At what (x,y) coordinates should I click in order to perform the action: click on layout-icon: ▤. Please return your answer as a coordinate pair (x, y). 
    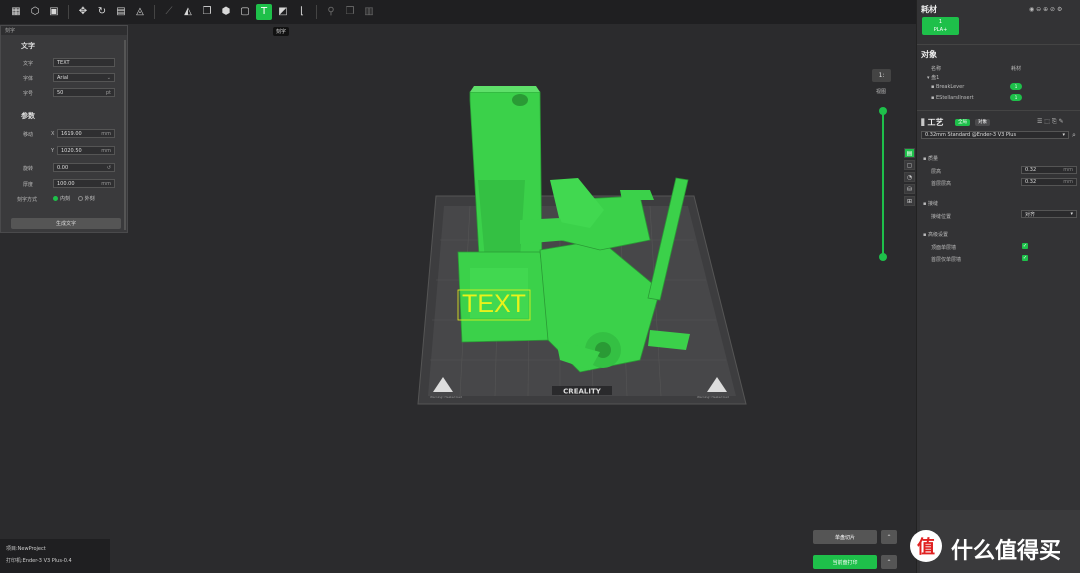
    Looking at the image, I should click on (121, 12).